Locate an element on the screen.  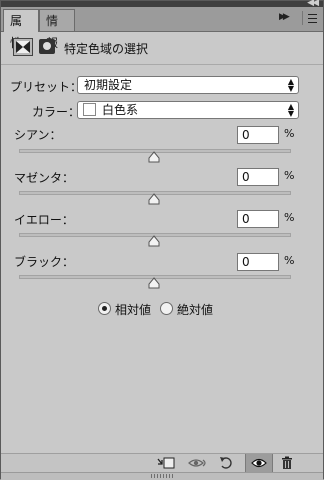
colors-label: カラー： is located at coordinates (56, 112).